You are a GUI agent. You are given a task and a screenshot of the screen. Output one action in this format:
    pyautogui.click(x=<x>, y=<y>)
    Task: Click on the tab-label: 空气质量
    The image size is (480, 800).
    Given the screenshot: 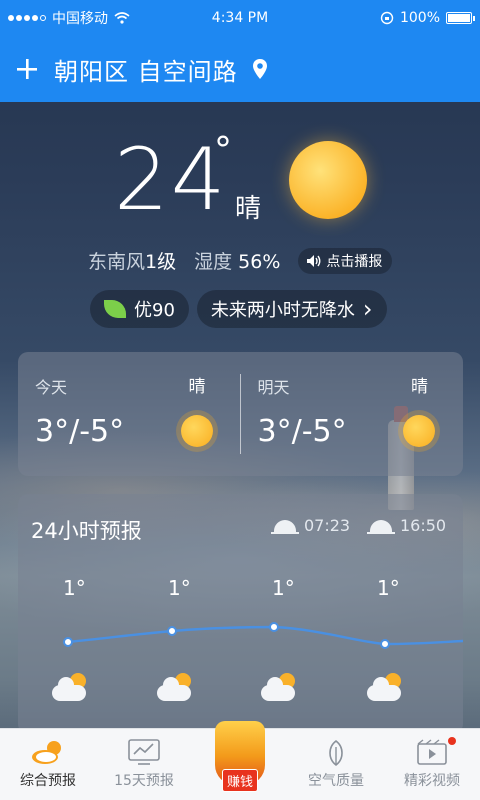 What is the action you would take?
    pyautogui.click(x=336, y=781)
    